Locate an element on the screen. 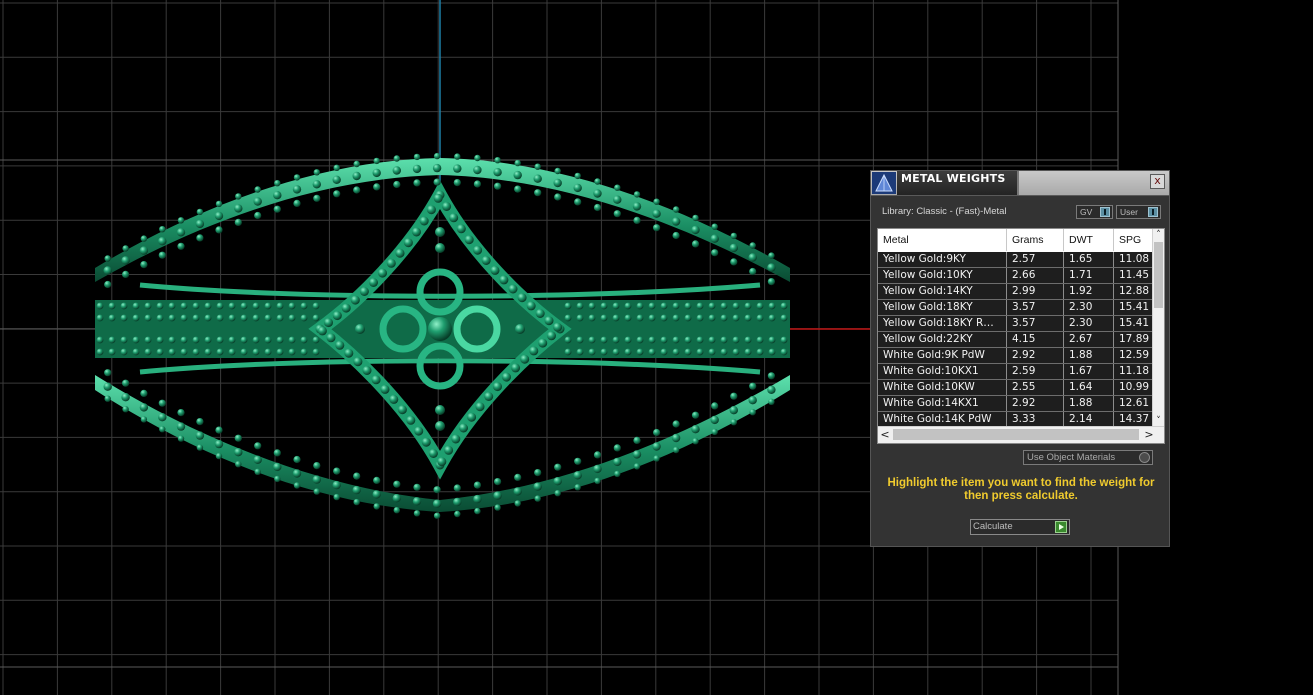 This screenshot has height=695, width=1313. play-arrow-icon is located at coordinates (1061, 527).